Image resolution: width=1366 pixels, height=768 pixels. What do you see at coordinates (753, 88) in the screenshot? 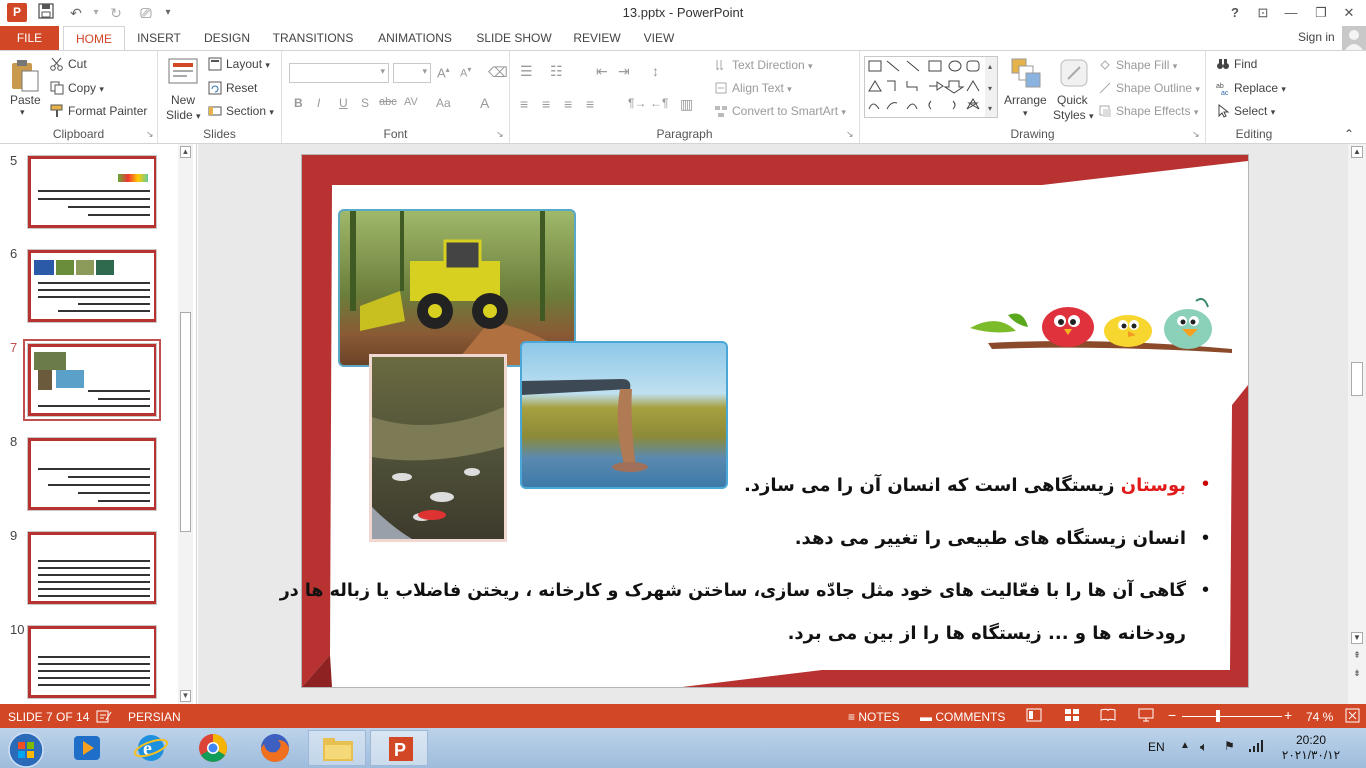
I see `align-text-button: Align Text ▾` at bounding box center [753, 88].